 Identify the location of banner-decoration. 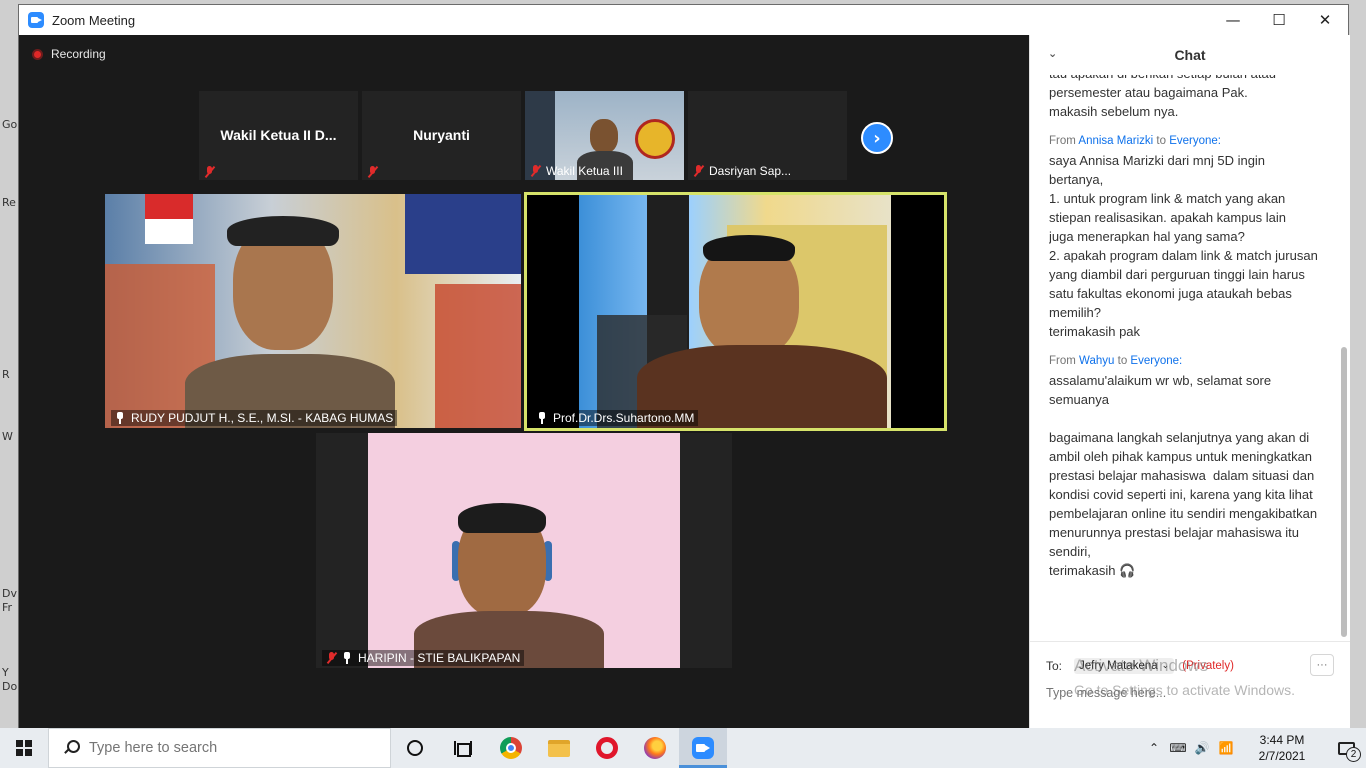
(463, 234).